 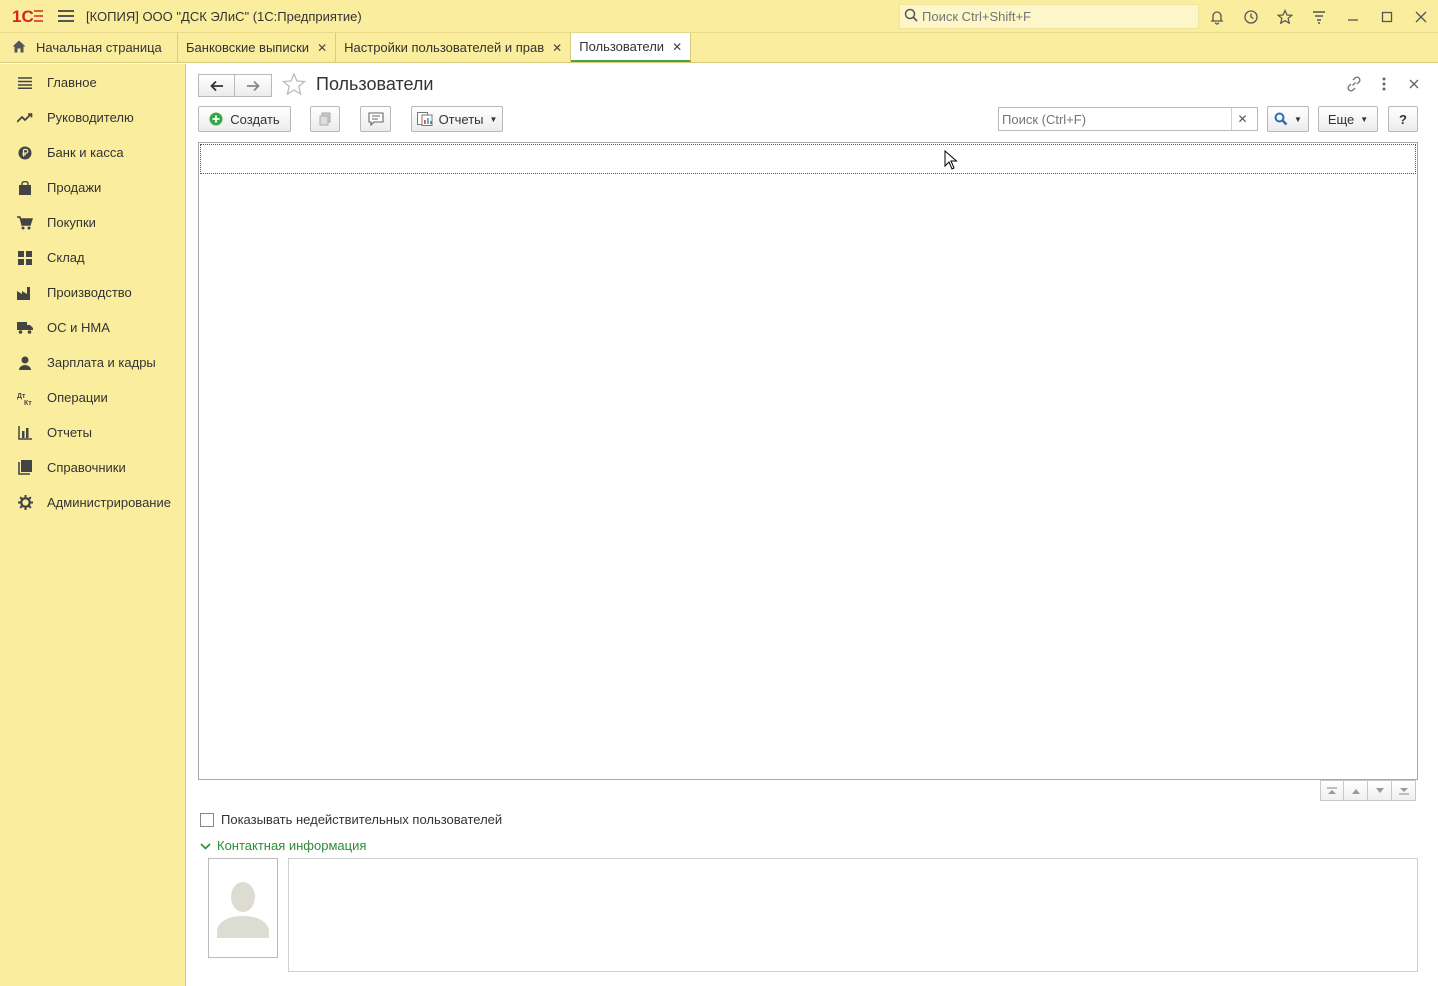 I want to click on main-menu-icon, so click(x=66, y=16).